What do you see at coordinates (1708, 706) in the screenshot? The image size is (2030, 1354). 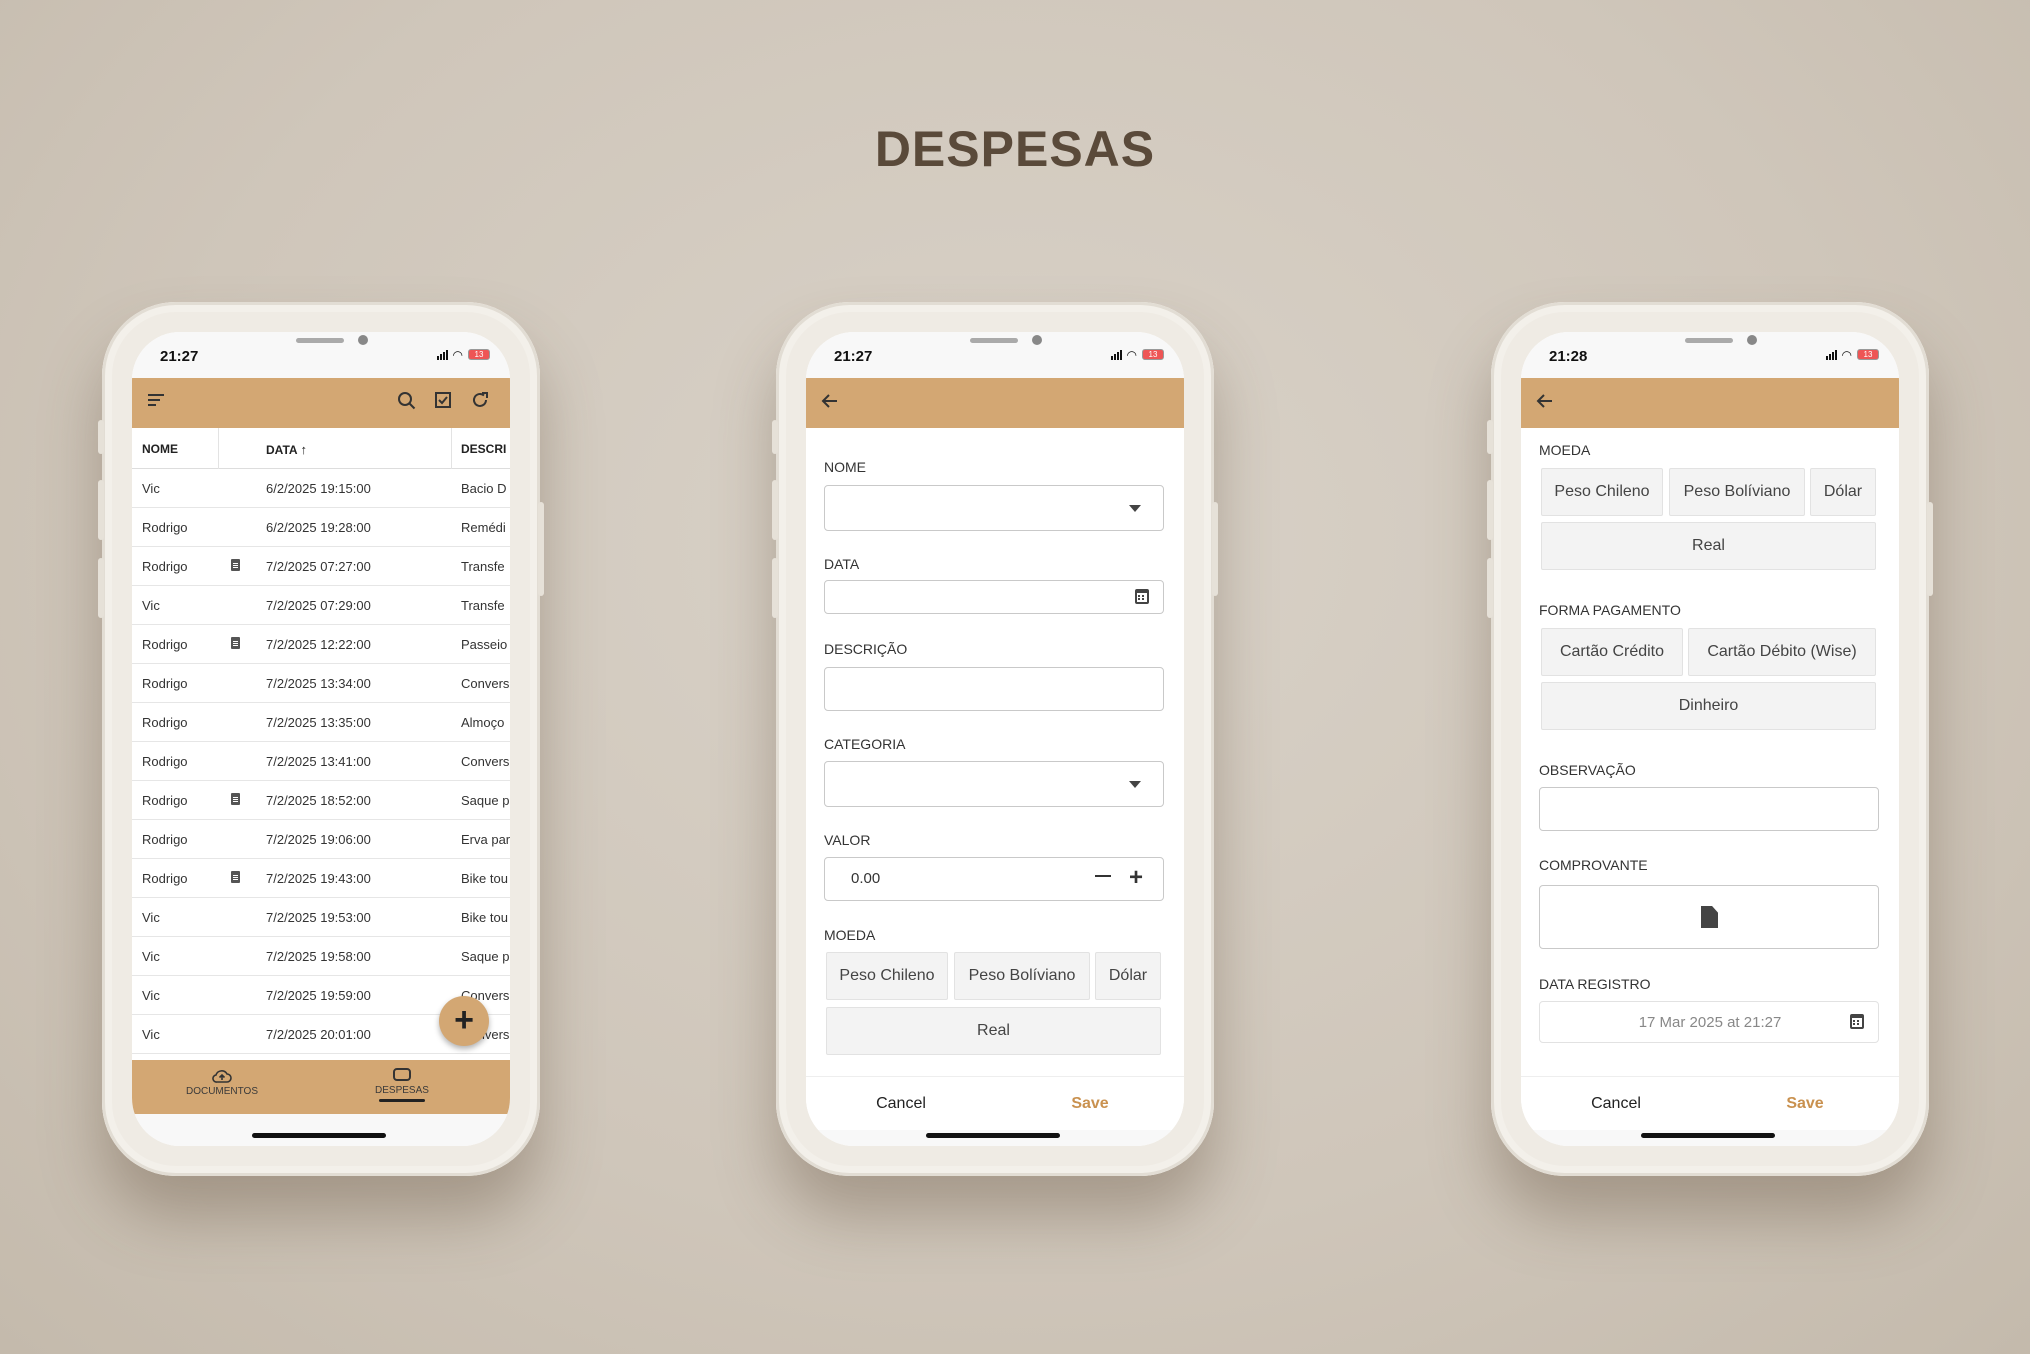 I see `pagamento-option-dinheiro: Dinheiro` at bounding box center [1708, 706].